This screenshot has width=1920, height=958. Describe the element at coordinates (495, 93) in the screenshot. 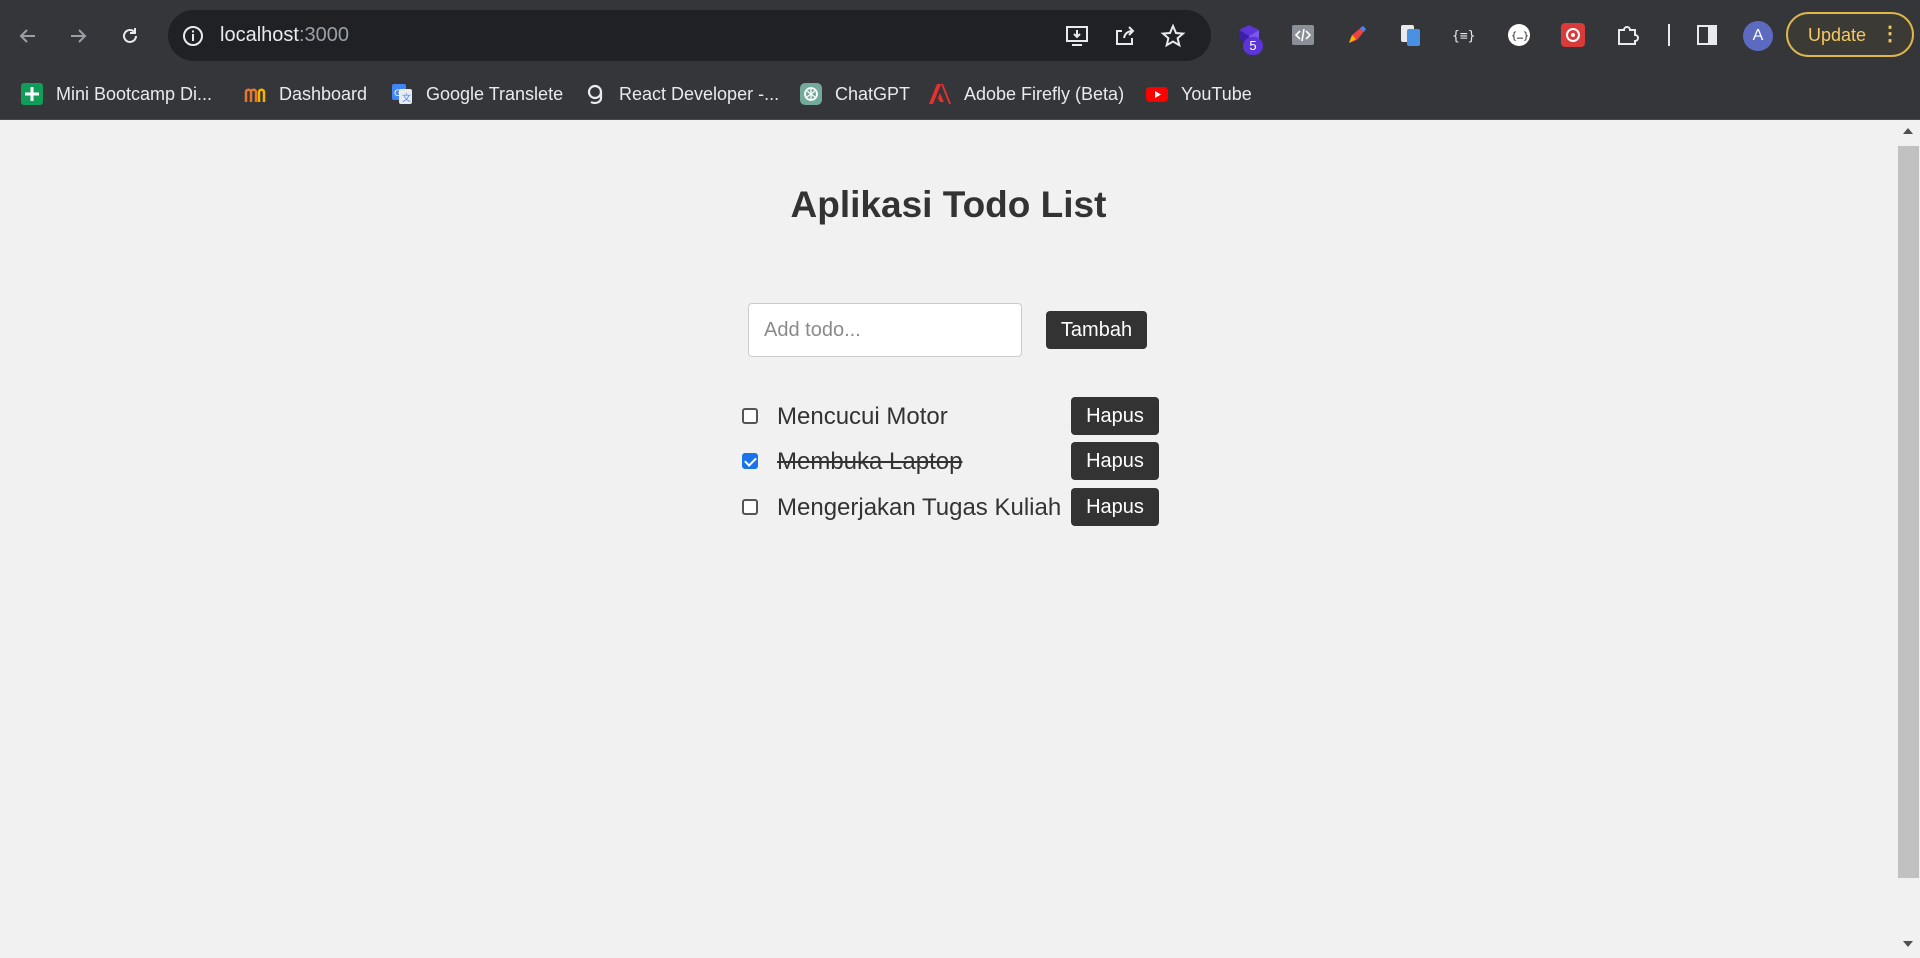

I see `bookmark-label: Google Translete` at that location.